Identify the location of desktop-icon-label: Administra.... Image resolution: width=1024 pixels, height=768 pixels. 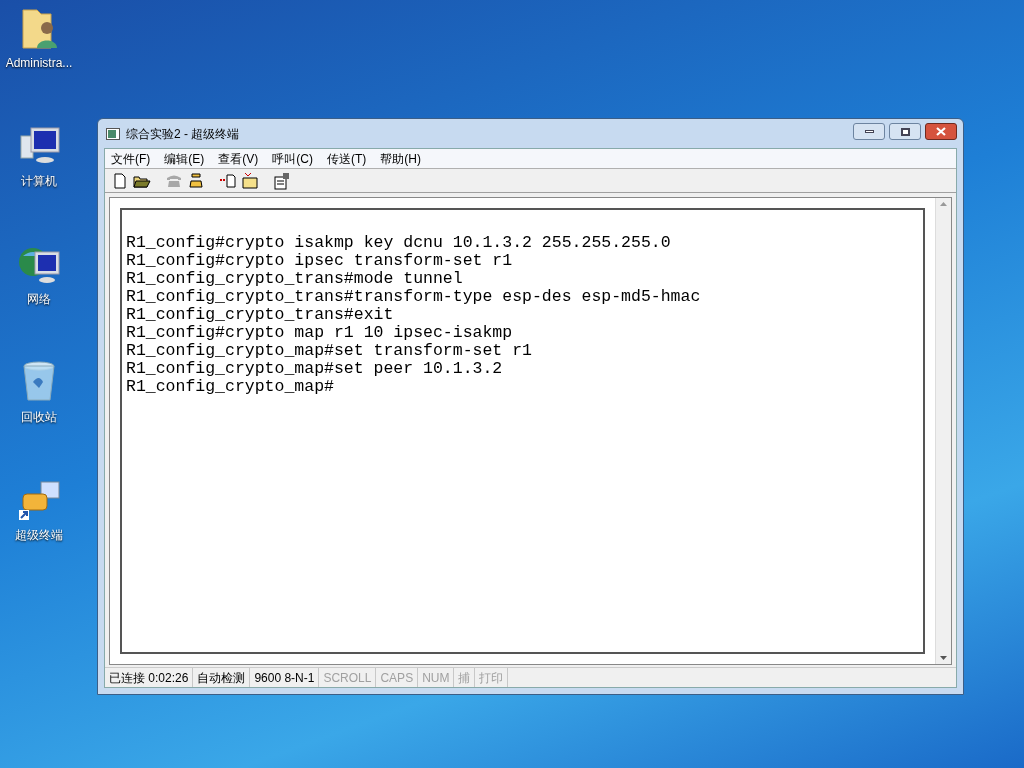
(39, 63).